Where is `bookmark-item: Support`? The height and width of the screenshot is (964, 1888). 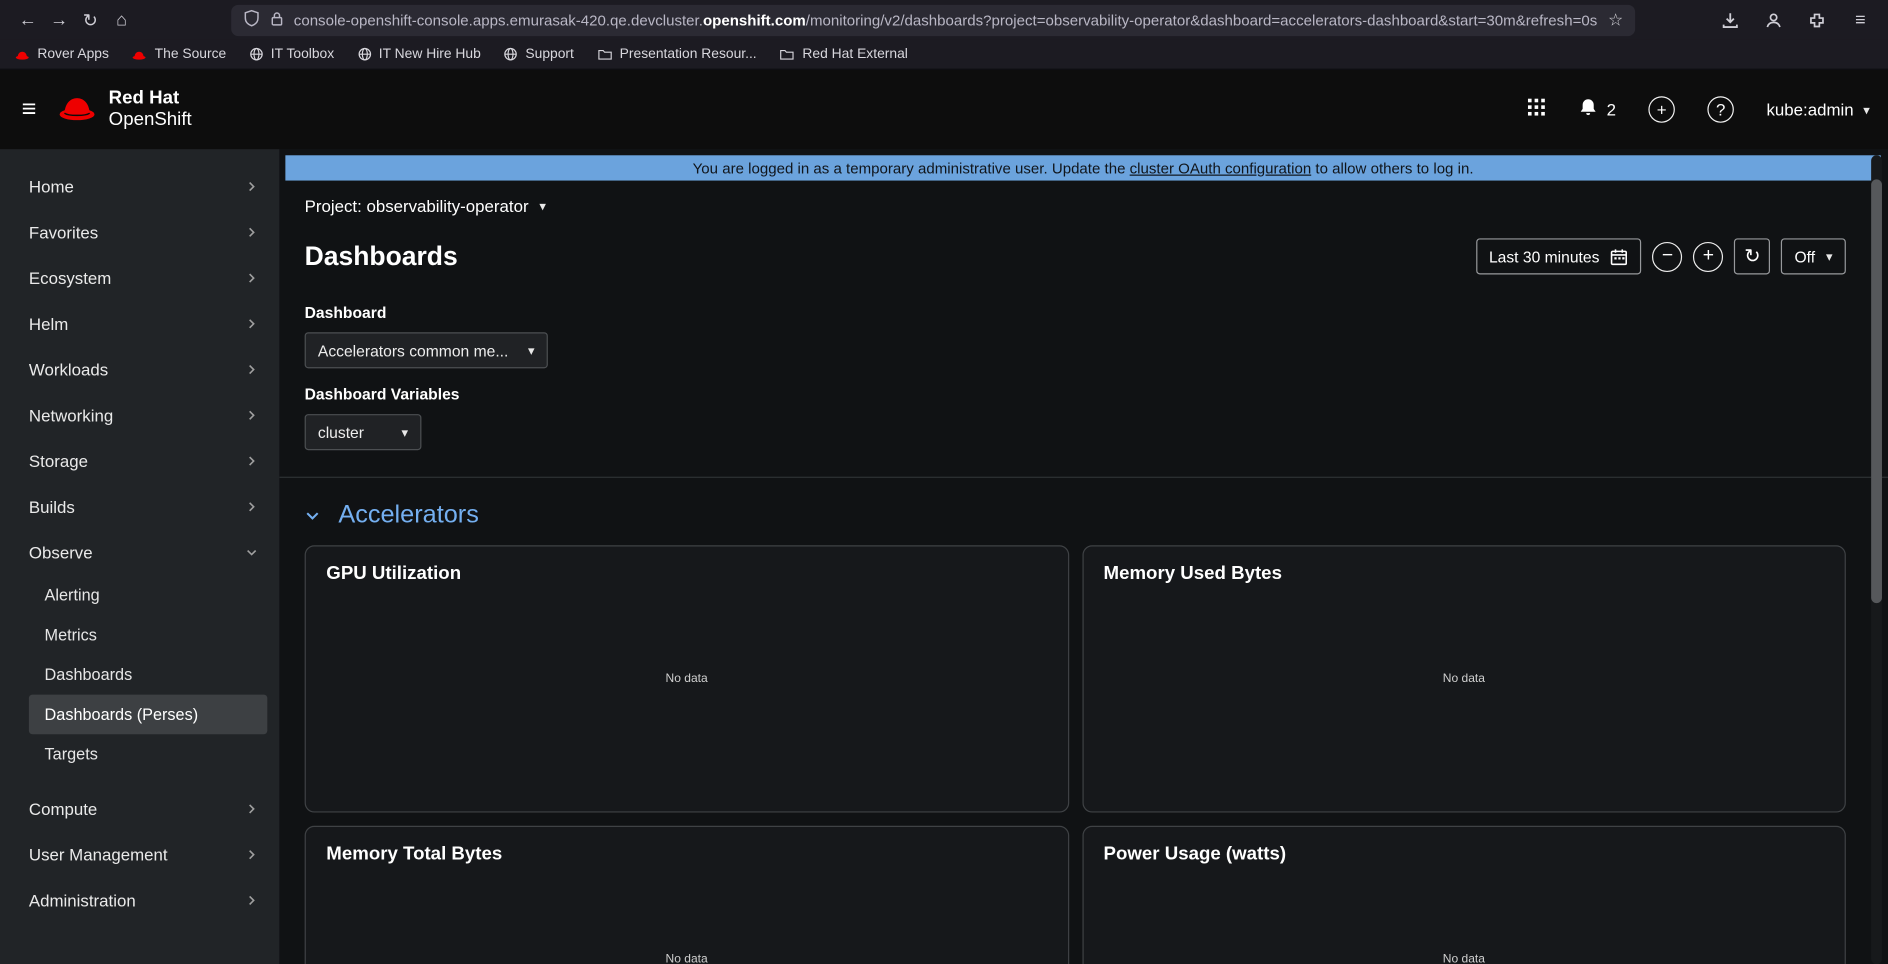
bookmark-item: Support is located at coordinates (539, 54).